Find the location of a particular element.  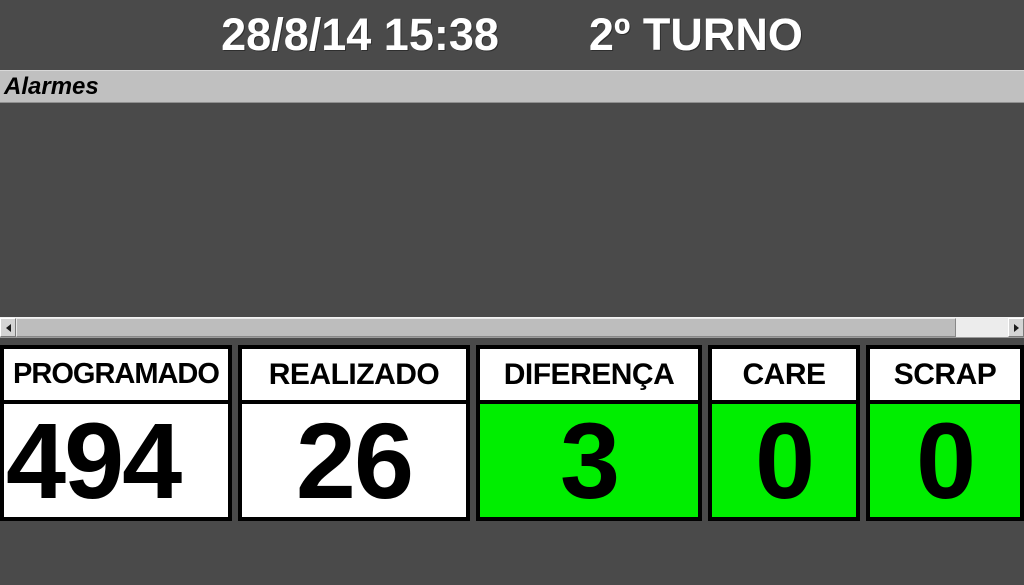

kpi-panel-scrap: SCRAP 0 is located at coordinates (945, 433).